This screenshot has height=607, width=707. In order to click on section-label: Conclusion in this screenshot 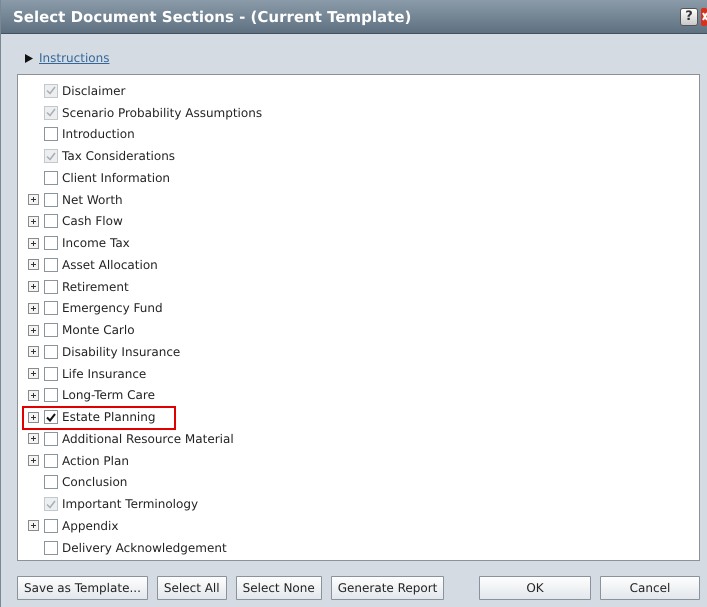, I will do `click(95, 482)`.